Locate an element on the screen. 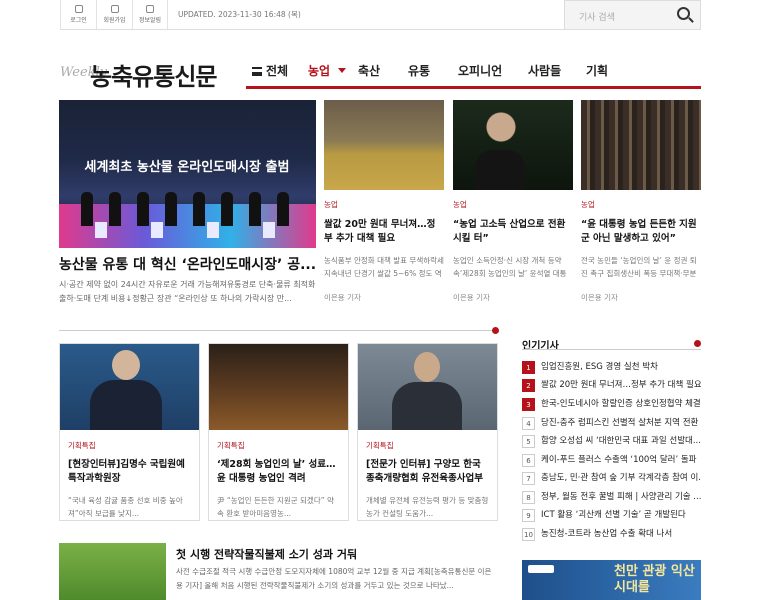 Image resolution: width=760 pixels, height=600 pixels. bell-icon is located at coordinates (150, 9).